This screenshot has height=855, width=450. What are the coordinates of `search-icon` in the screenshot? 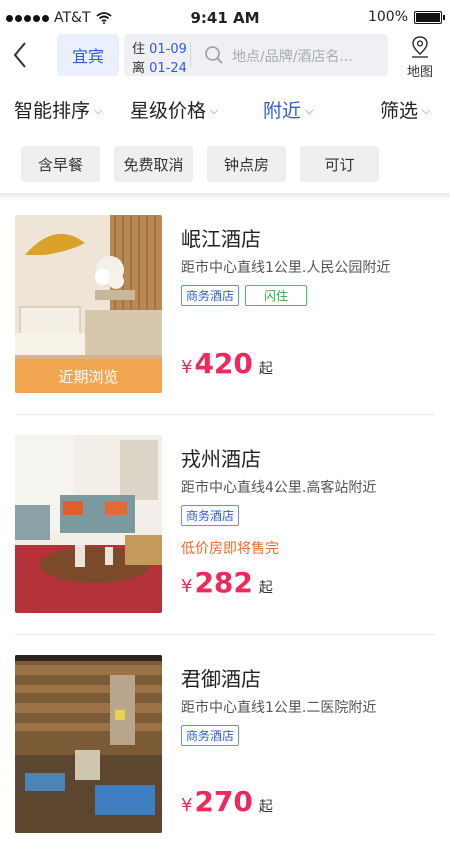 It's located at (214, 55).